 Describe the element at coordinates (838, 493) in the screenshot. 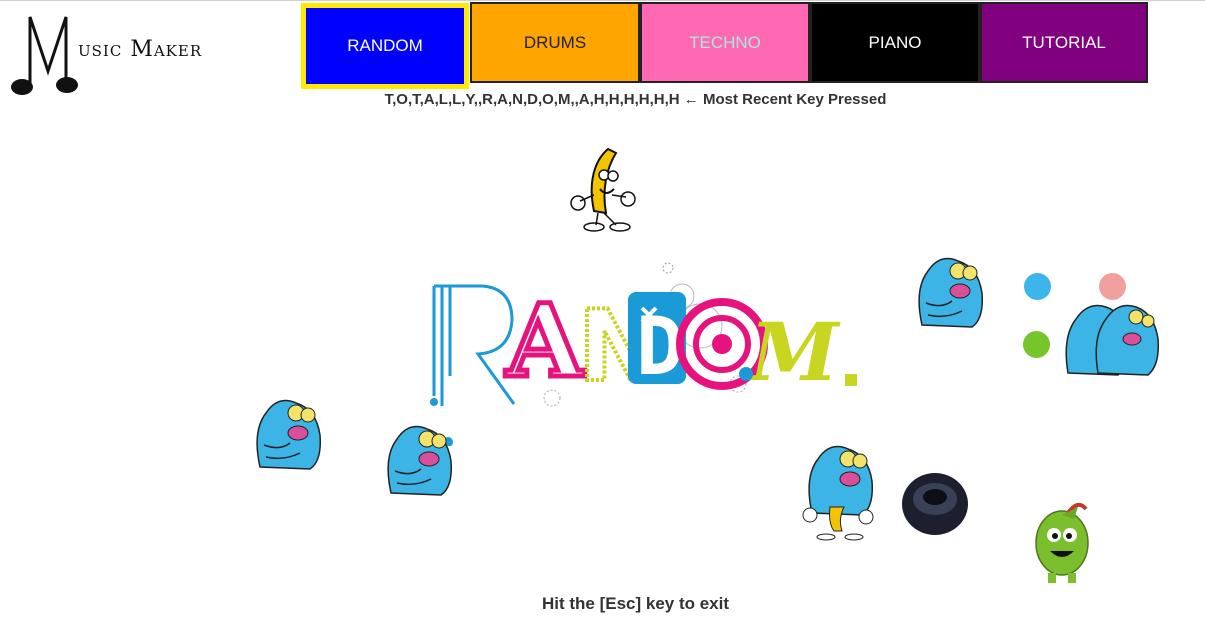

I see `monster-with-banana-icon` at that location.